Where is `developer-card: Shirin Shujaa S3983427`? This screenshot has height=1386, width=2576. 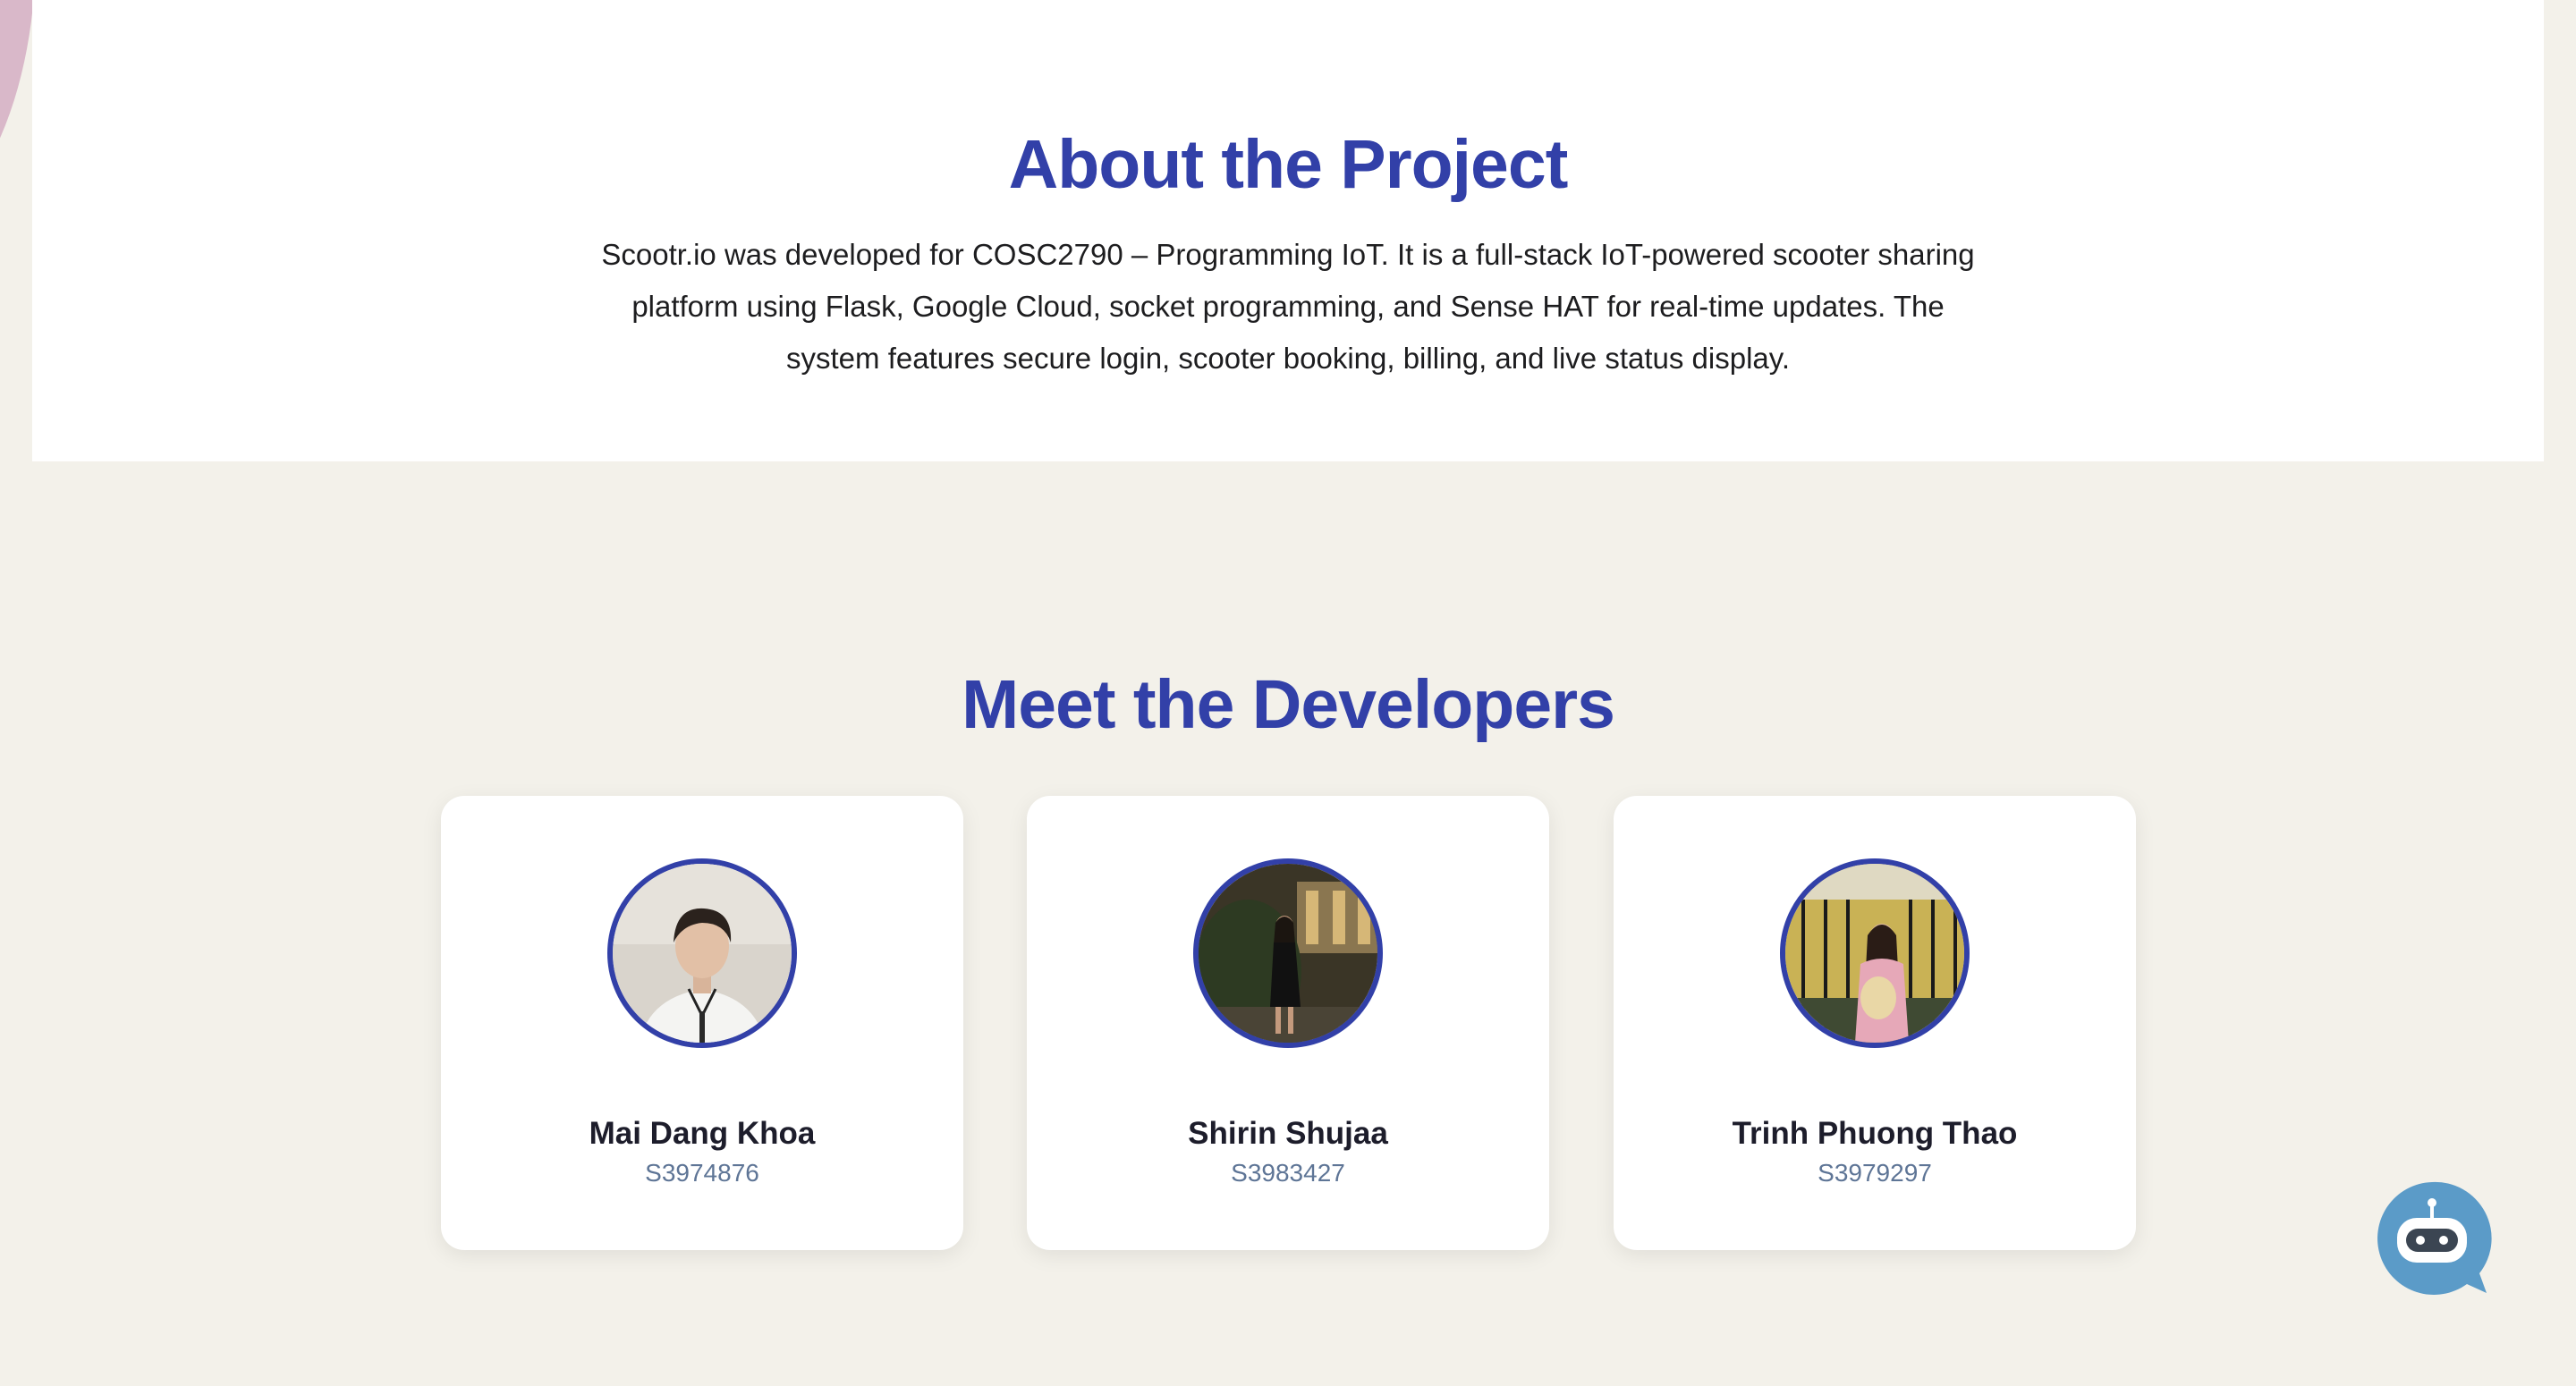
developer-card: Shirin Shujaa S3983427 is located at coordinates (1288, 1023).